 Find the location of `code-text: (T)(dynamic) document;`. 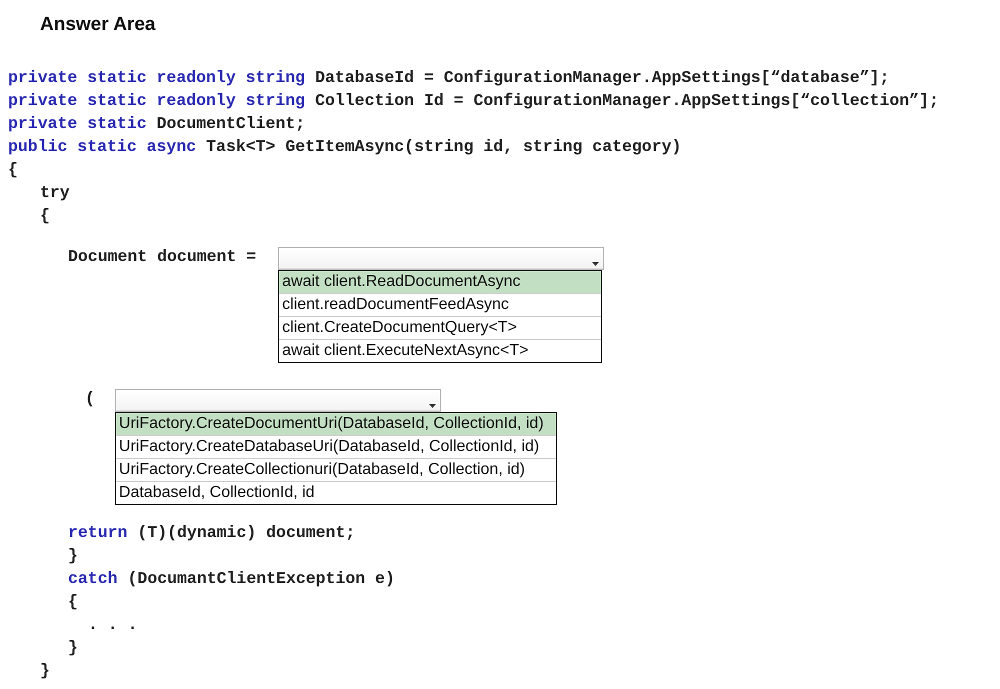

code-text: (T)(dynamic) document; is located at coordinates (246, 532).